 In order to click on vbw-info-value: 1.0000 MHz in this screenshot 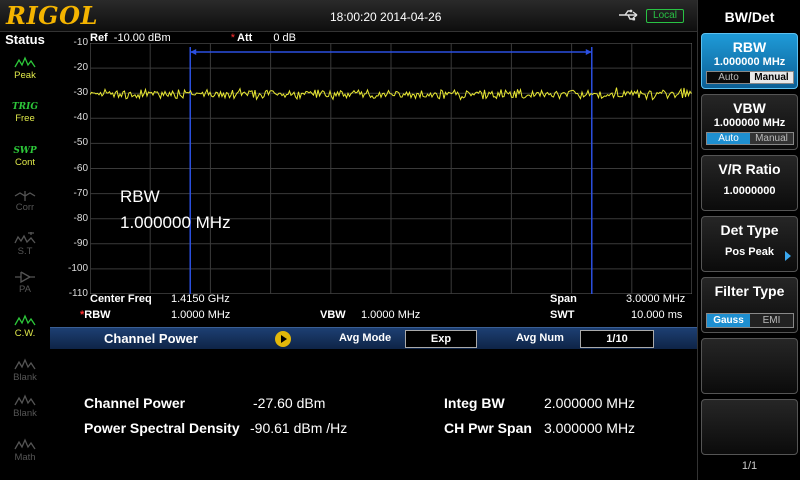, I will do `click(390, 315)`.